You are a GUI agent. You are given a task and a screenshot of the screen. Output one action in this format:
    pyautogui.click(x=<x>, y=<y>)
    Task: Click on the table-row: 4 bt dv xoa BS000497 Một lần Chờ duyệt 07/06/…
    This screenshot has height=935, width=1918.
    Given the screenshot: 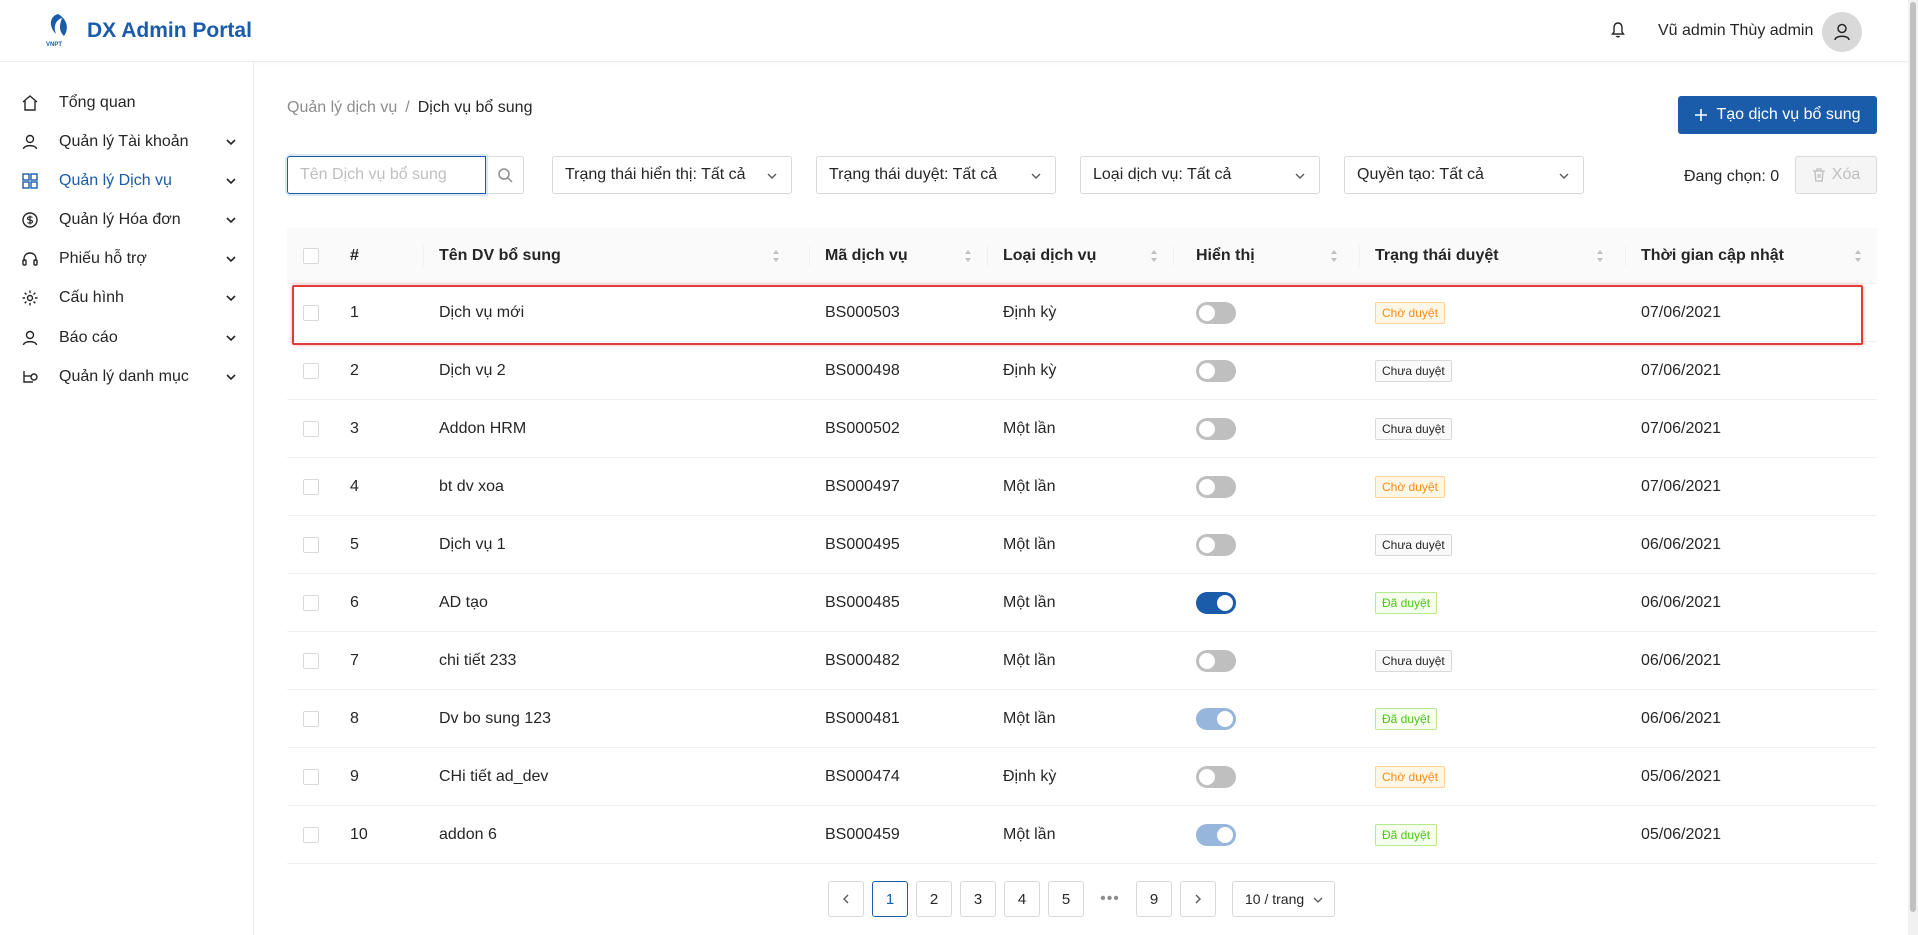 What is the action you would take?
    pyautogui.click(x=1082, y=487)
    